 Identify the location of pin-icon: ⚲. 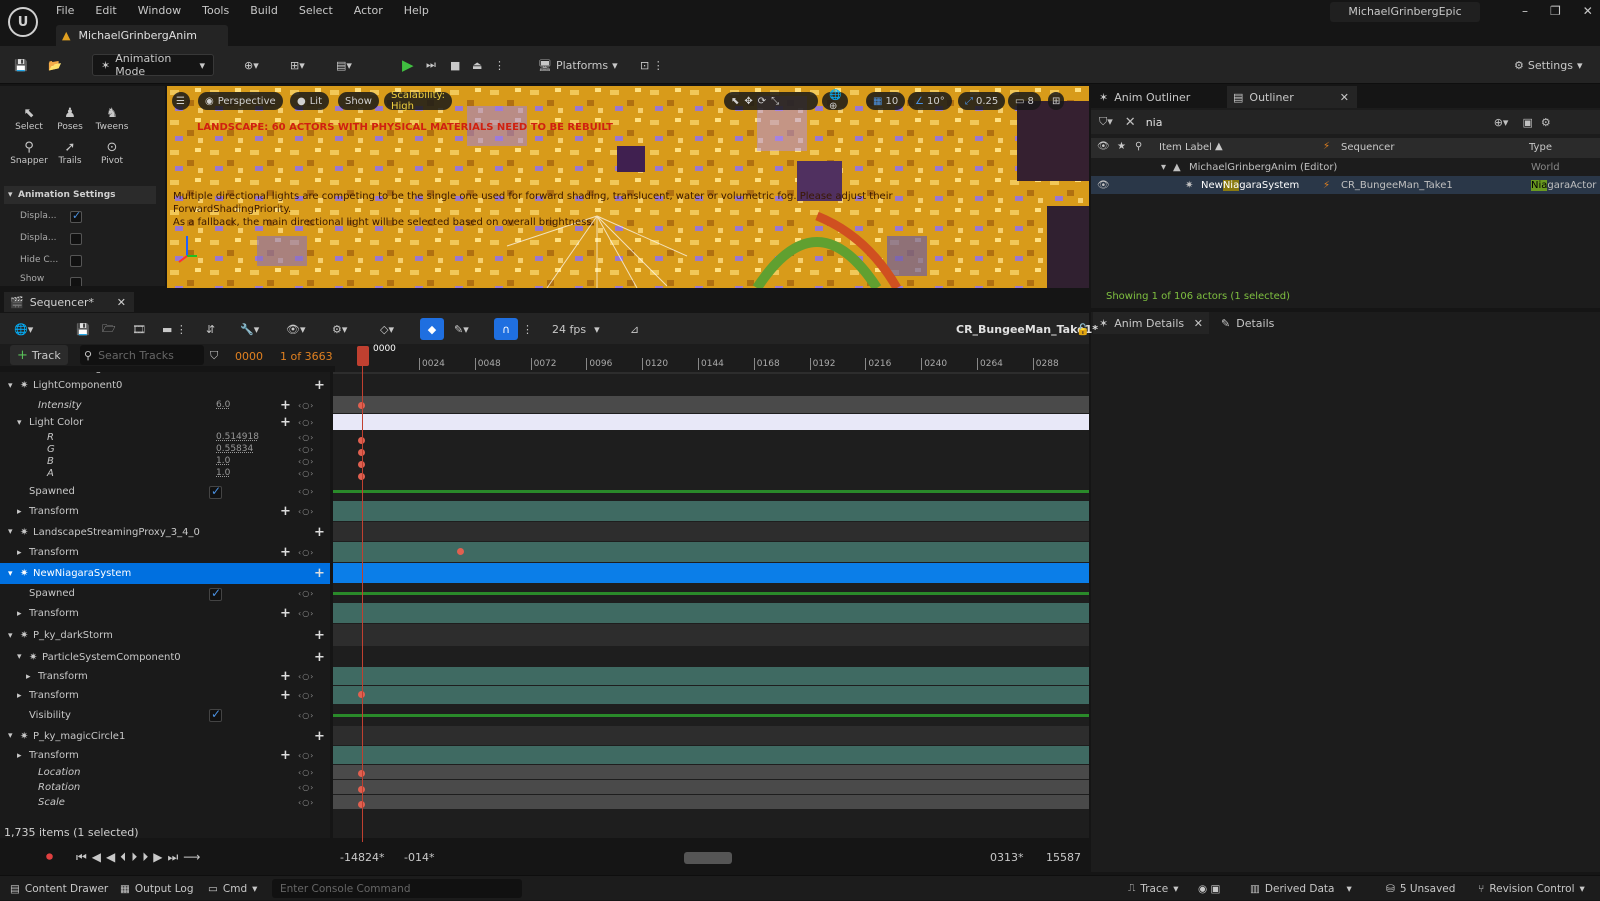
(1138, 146).